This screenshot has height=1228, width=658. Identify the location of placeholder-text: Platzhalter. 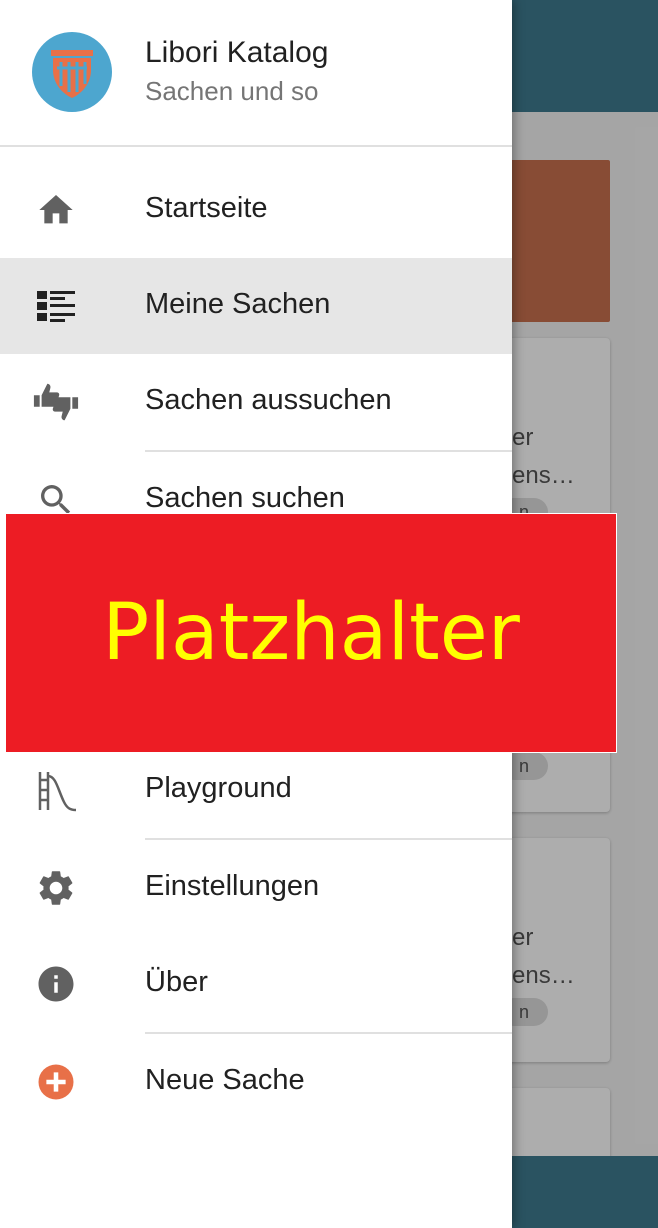
(311, 633).